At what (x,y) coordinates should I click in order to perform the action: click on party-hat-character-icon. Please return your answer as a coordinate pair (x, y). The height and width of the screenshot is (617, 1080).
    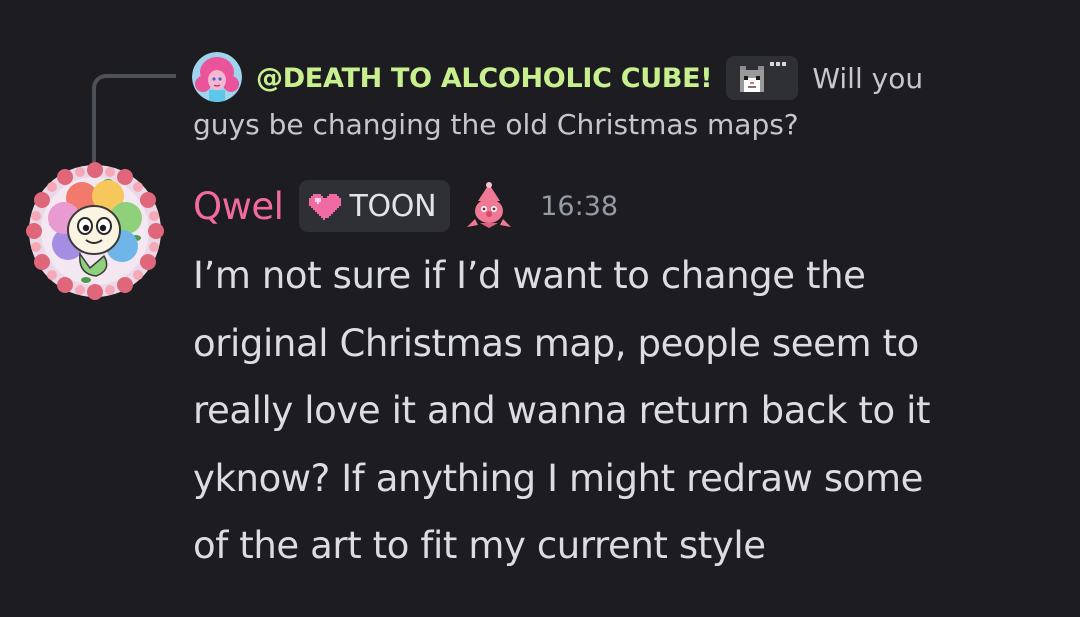
    Looking at the image, I should click on (489, 205).